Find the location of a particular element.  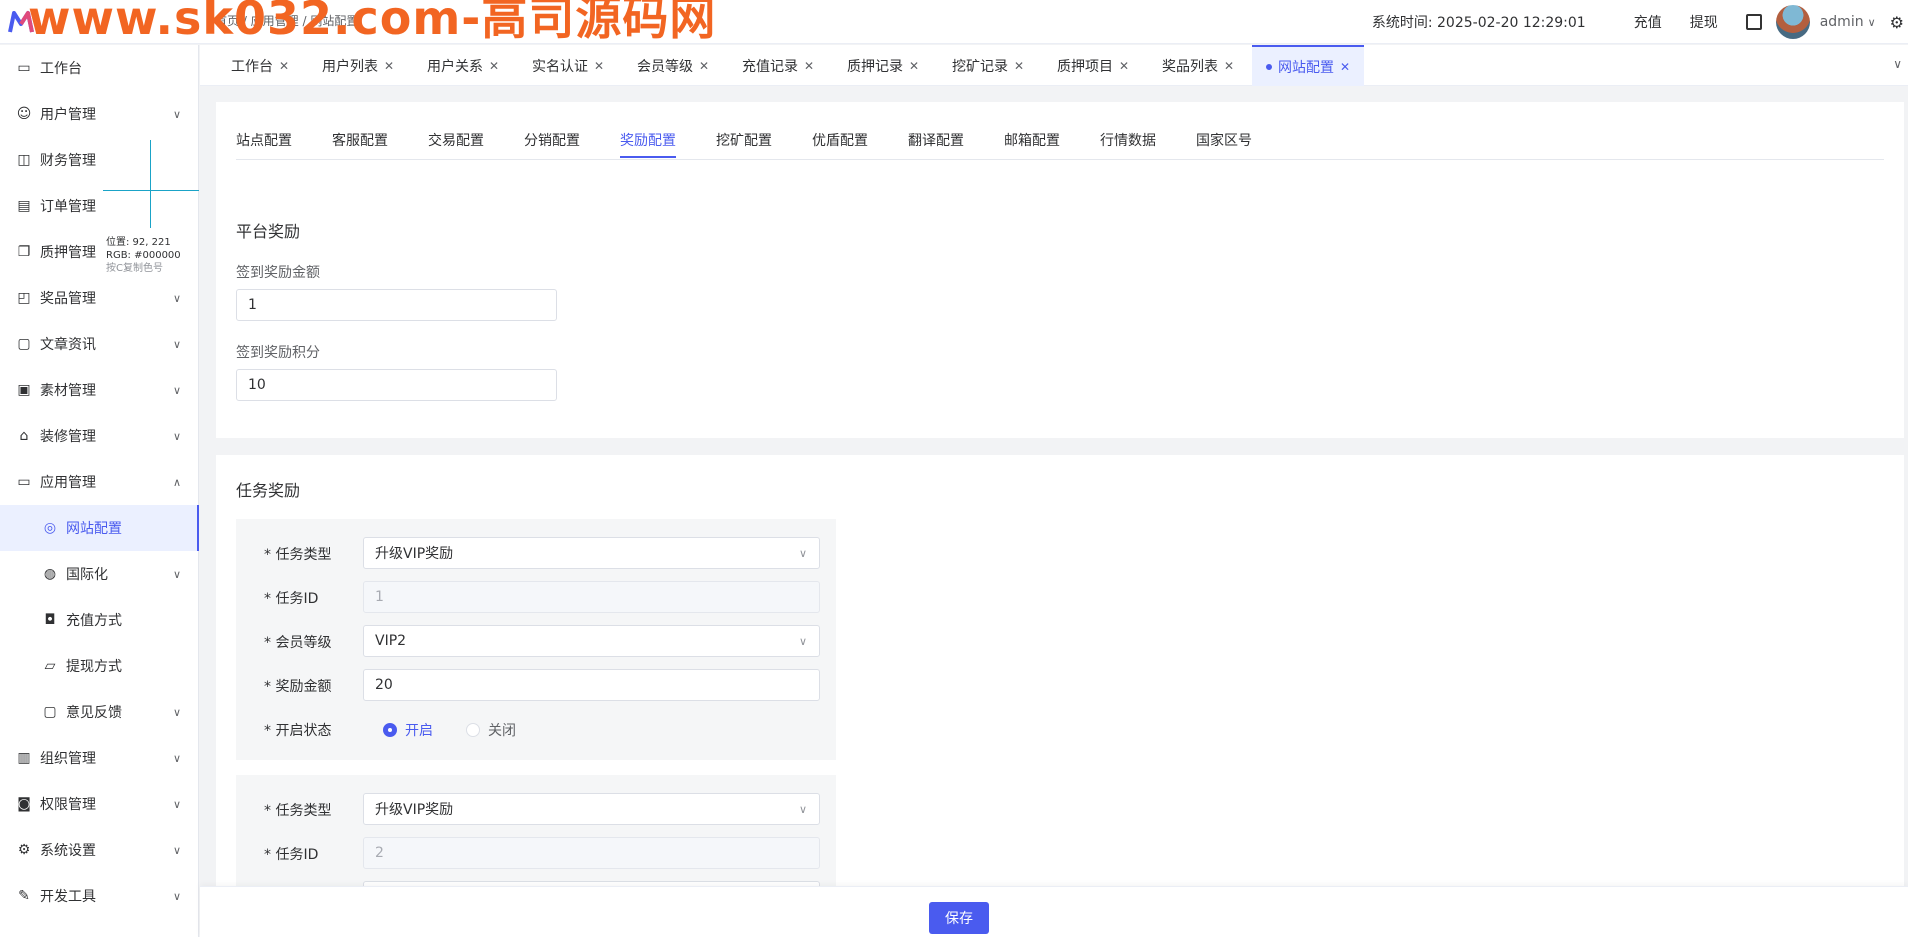

lock-icon: ◙ is located at coordinates (24, 804).